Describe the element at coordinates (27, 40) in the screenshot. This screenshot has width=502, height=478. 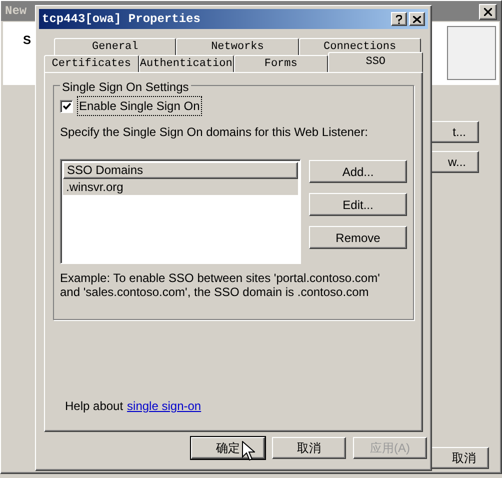
I see `header-text: S` at that location.